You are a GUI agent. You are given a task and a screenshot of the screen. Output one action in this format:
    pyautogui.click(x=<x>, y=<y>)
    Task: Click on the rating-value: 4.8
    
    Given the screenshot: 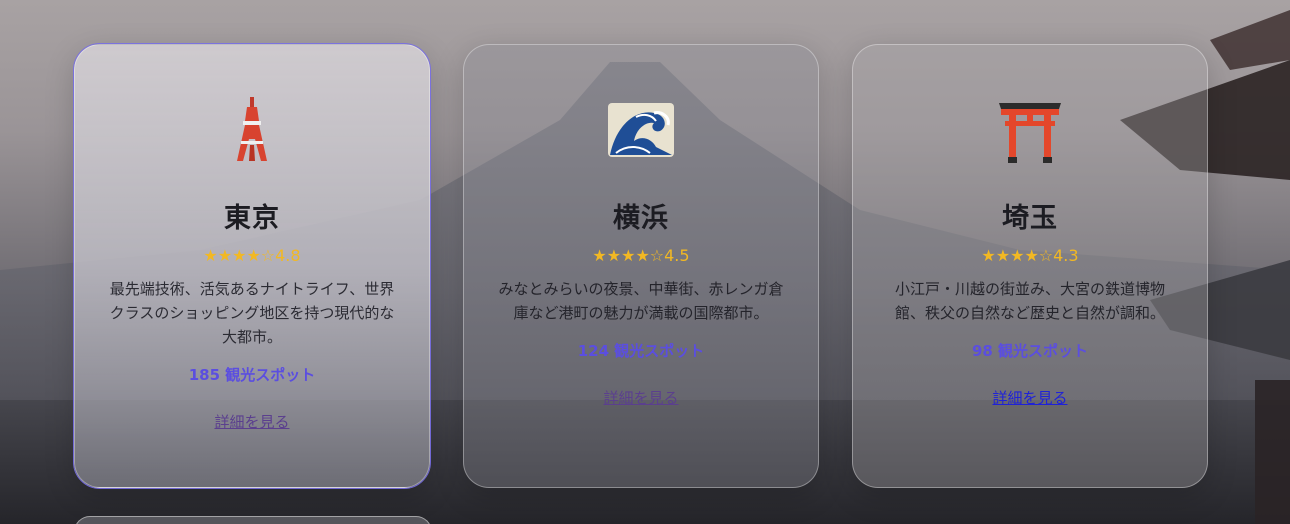 What is the action you would take?
    pyautogui.click(x=288, y=255)
    